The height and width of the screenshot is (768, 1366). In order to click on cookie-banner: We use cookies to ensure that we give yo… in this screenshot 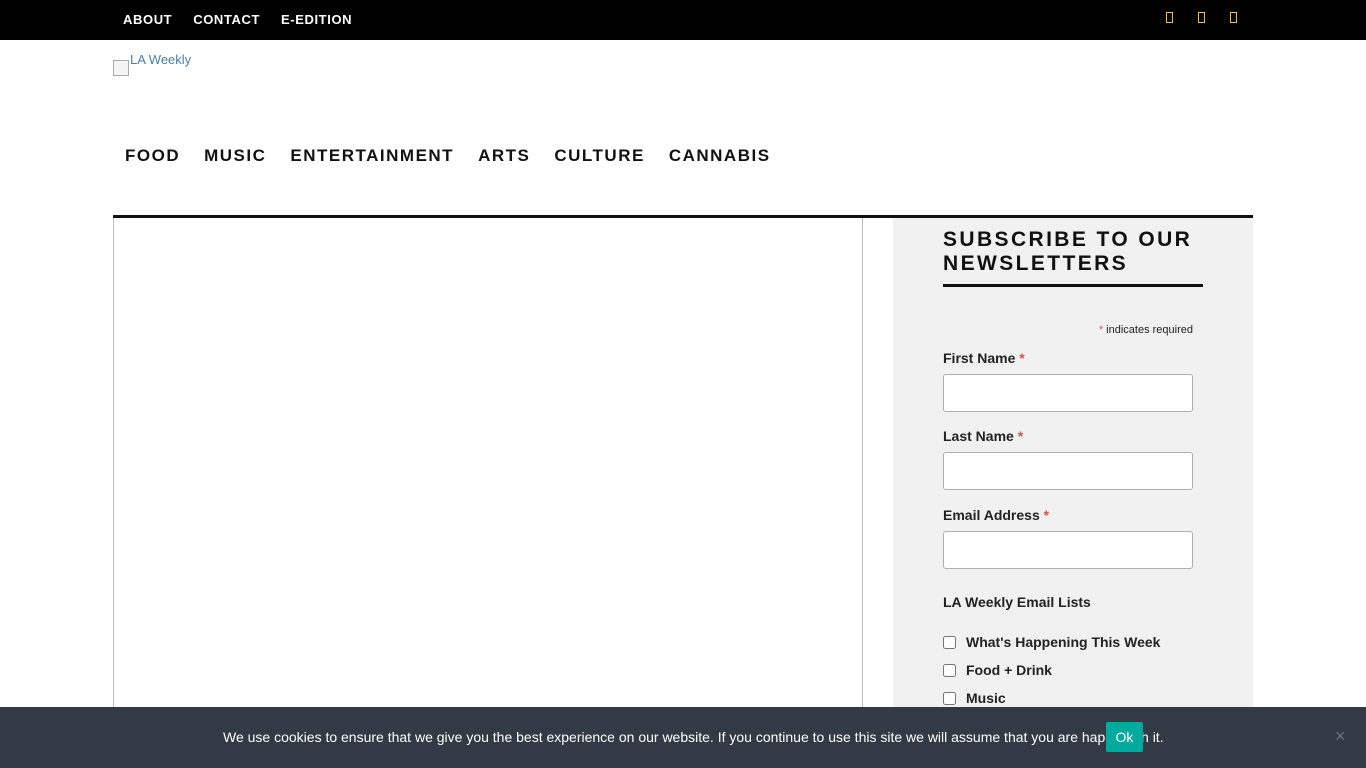, I will do `click(683, 737)`.